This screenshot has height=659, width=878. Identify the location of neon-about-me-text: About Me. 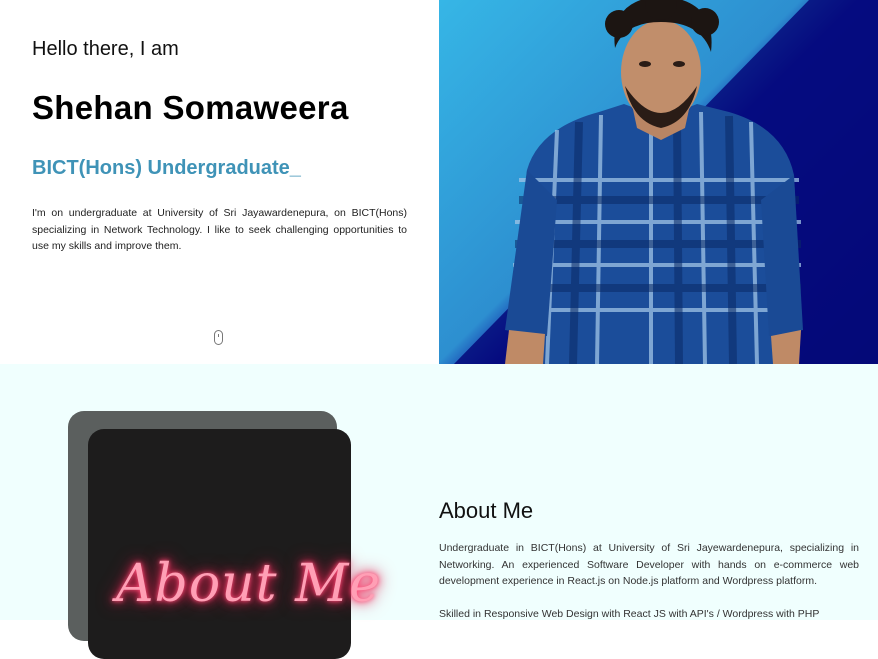
(249, 584).